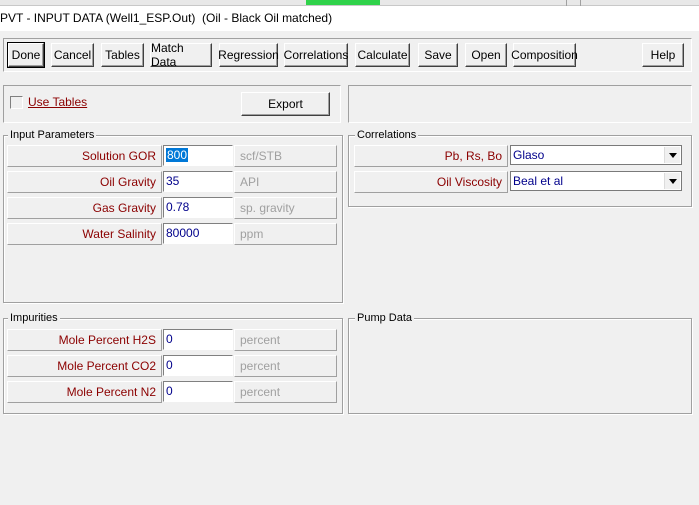 Image resolution: width=699 pixels, height=505 pixels. Describe the element at coordinates (285, 156) in the screenshot. I see `solution-gor-unit: scf/STB` at that location.